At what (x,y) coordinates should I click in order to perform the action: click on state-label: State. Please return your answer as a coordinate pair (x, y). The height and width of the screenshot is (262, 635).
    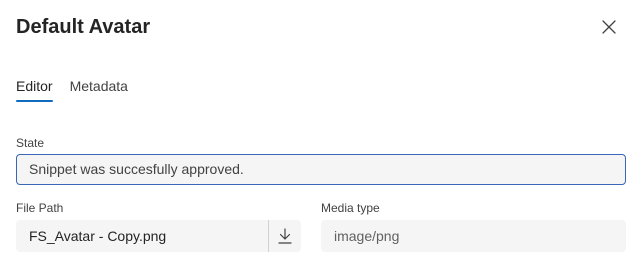
    Looking at the image, I should click on (30, 143).